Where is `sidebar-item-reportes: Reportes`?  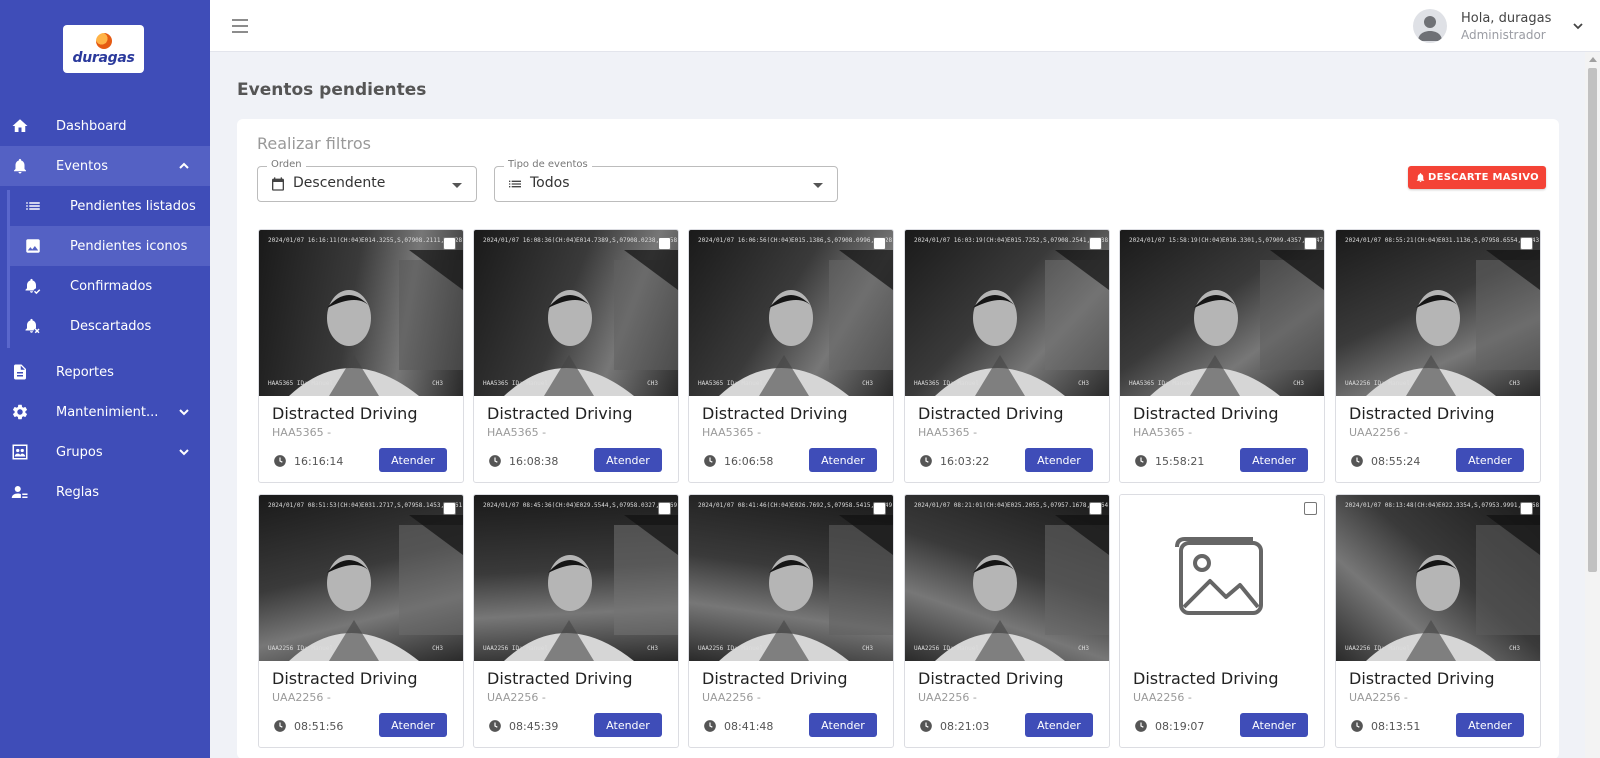
sidebar-item-reportes: Reportes is located at coordinates (105, 372).